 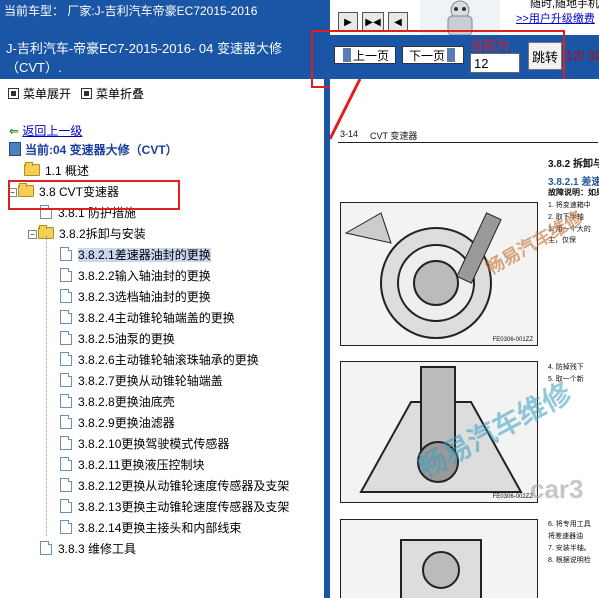 What do you see at coordinates (15, 149) in the screenshot?
I see `book-icon` at bounding box center [15, 149].